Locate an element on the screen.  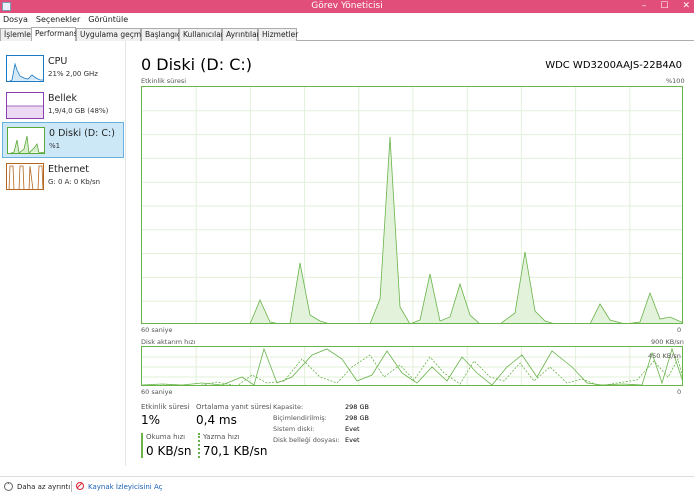
activity-graph-max: %100 is located at coordinates (675, 81).